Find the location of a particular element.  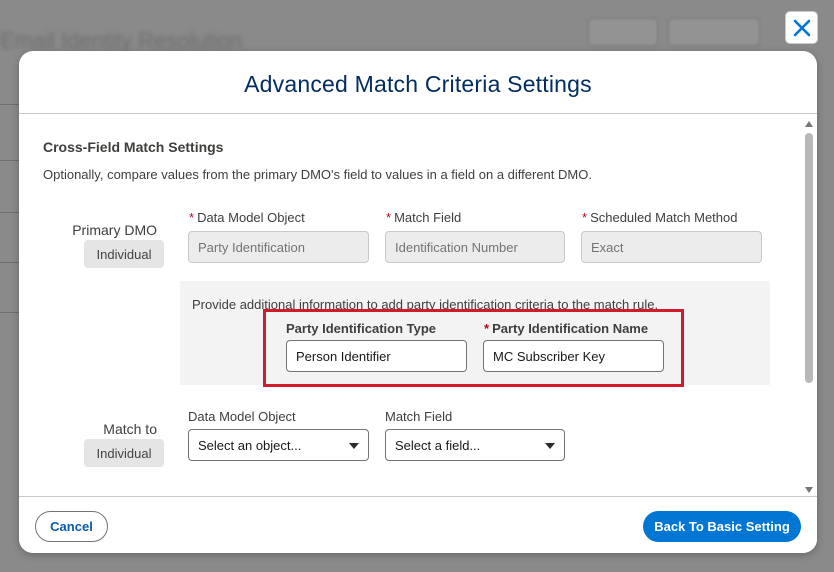

party-type-field: Person Identifier is located at coordinates (376, 356).